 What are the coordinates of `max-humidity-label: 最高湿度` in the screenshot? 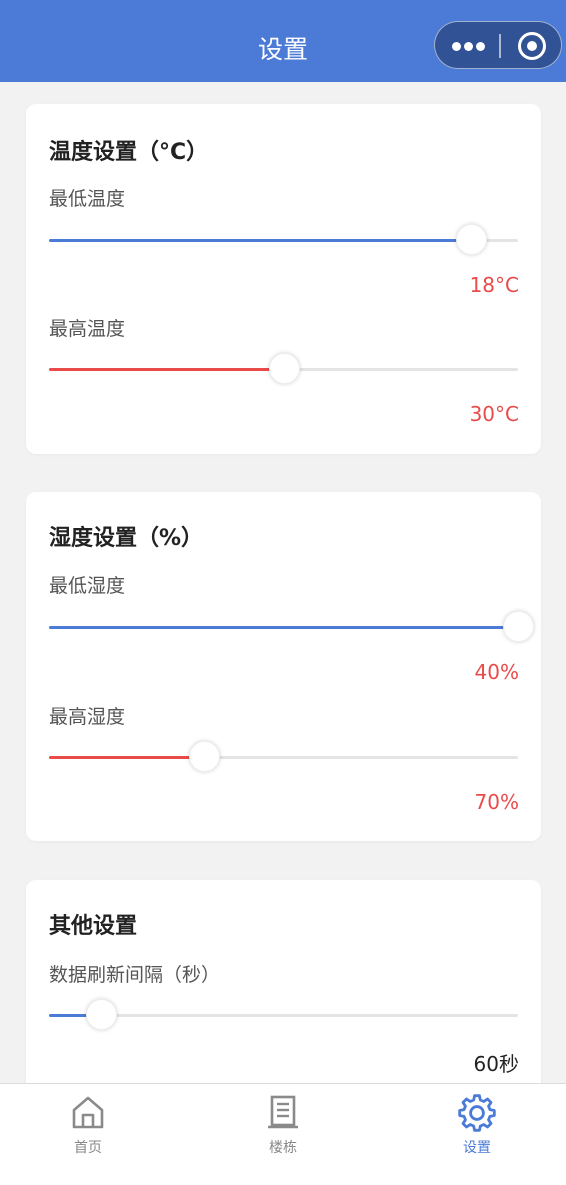 It's located at (87, 717).